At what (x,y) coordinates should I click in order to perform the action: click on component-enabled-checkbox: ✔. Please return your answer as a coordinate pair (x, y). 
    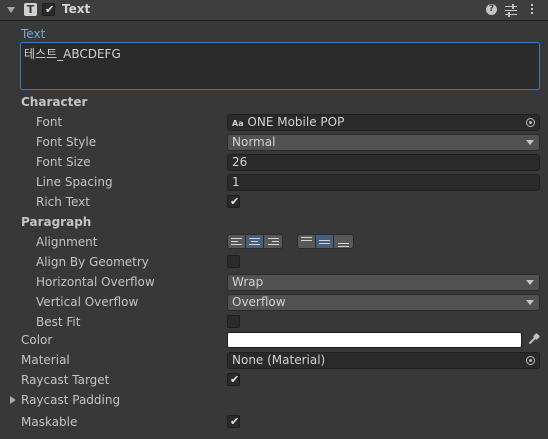
    Looking at the image, I should click on (48, 9).